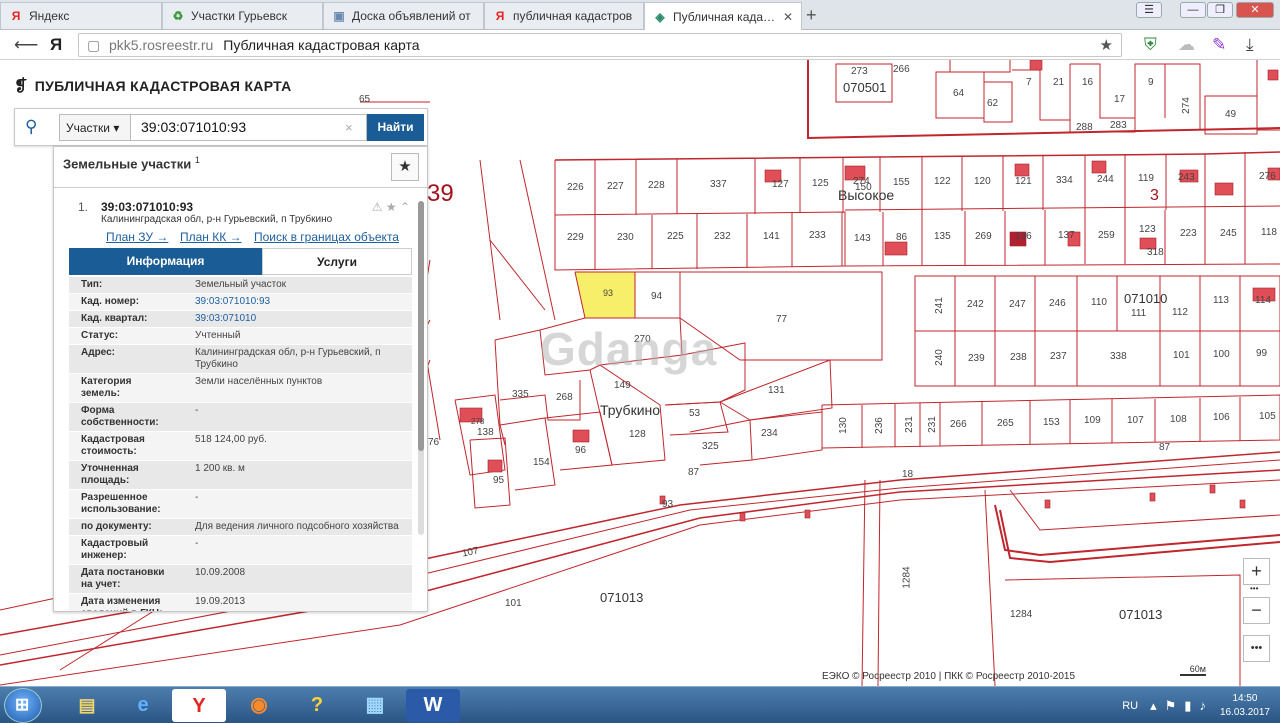  Describe the element at coordinates (123, 578) in the screenshot. I see `attr-key: Дата постановки на учет:` at that location.